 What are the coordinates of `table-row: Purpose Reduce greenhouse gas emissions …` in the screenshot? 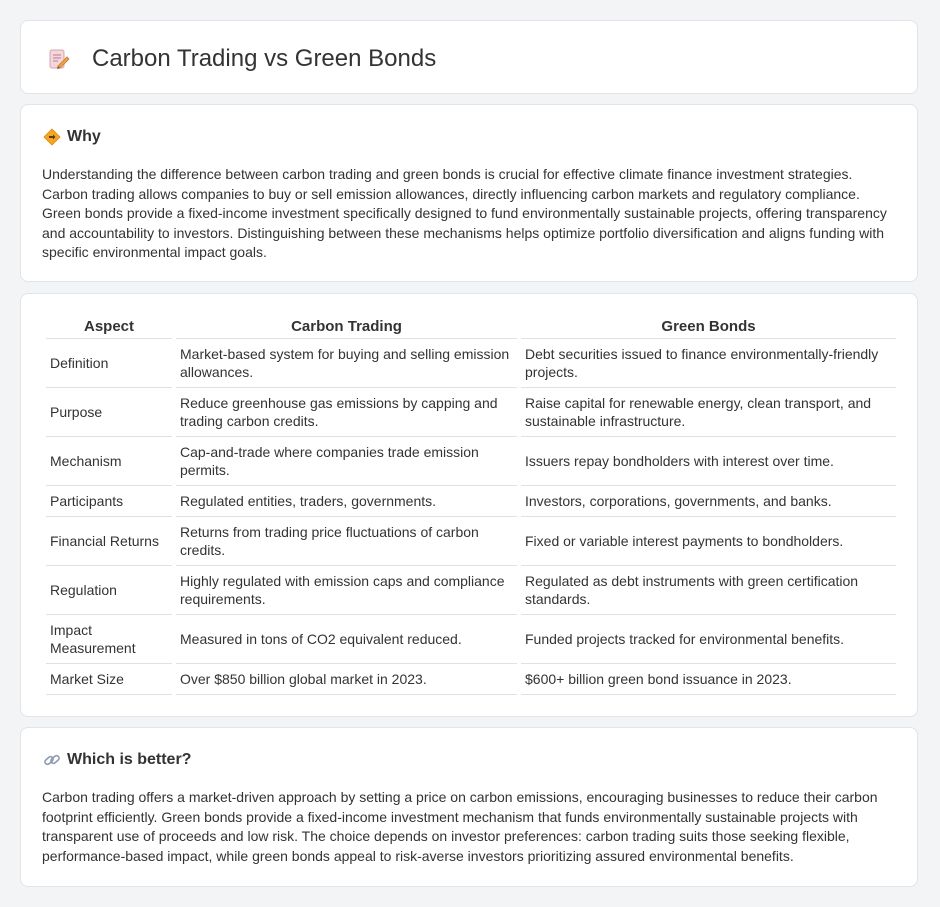 It's located at (471, 412).